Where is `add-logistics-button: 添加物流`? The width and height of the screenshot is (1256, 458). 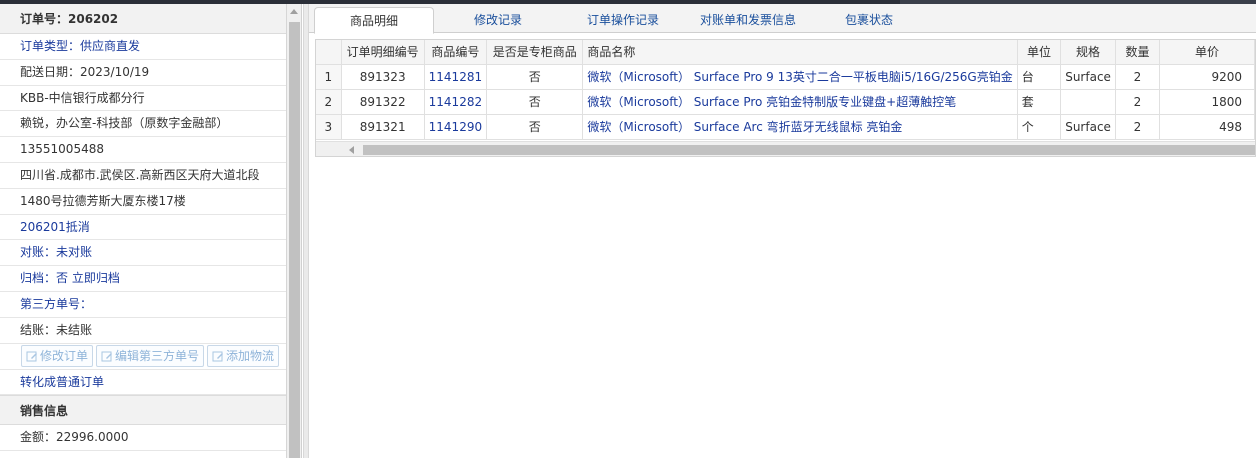 add-logistics-button: 添加物流 is located at coordinates (243, 356).